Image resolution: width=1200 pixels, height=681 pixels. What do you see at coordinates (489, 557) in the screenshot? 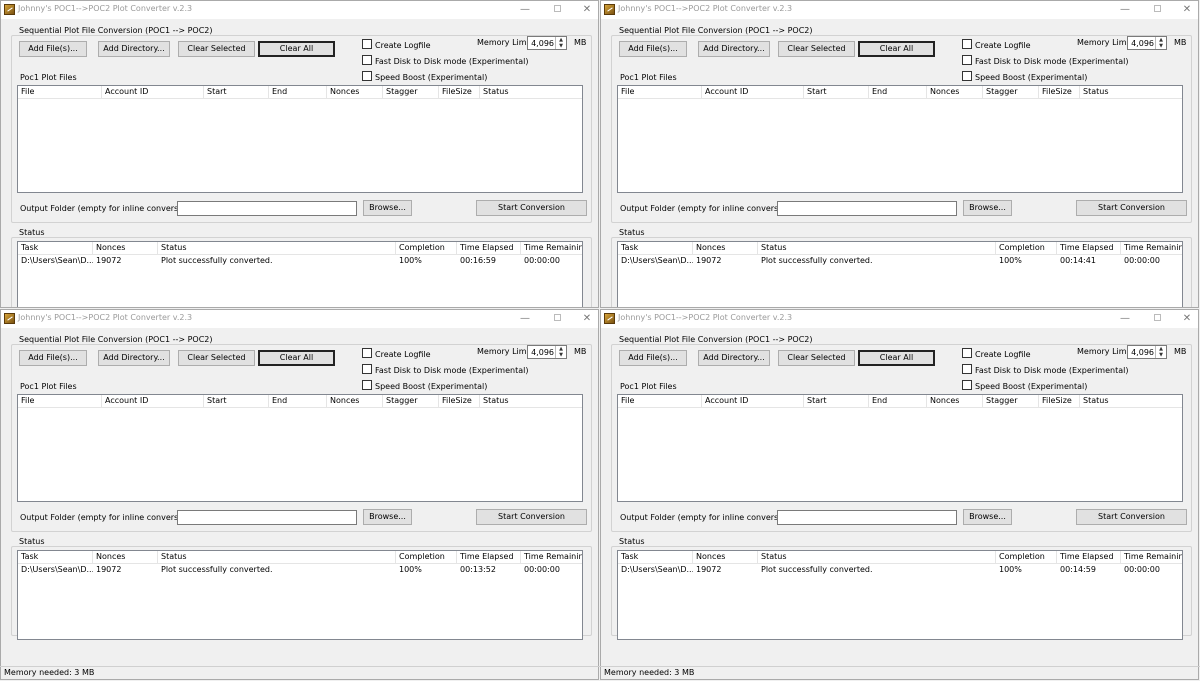
I see `col-time-elapsed: Time Elapsed` at bounding box center [489, 557].